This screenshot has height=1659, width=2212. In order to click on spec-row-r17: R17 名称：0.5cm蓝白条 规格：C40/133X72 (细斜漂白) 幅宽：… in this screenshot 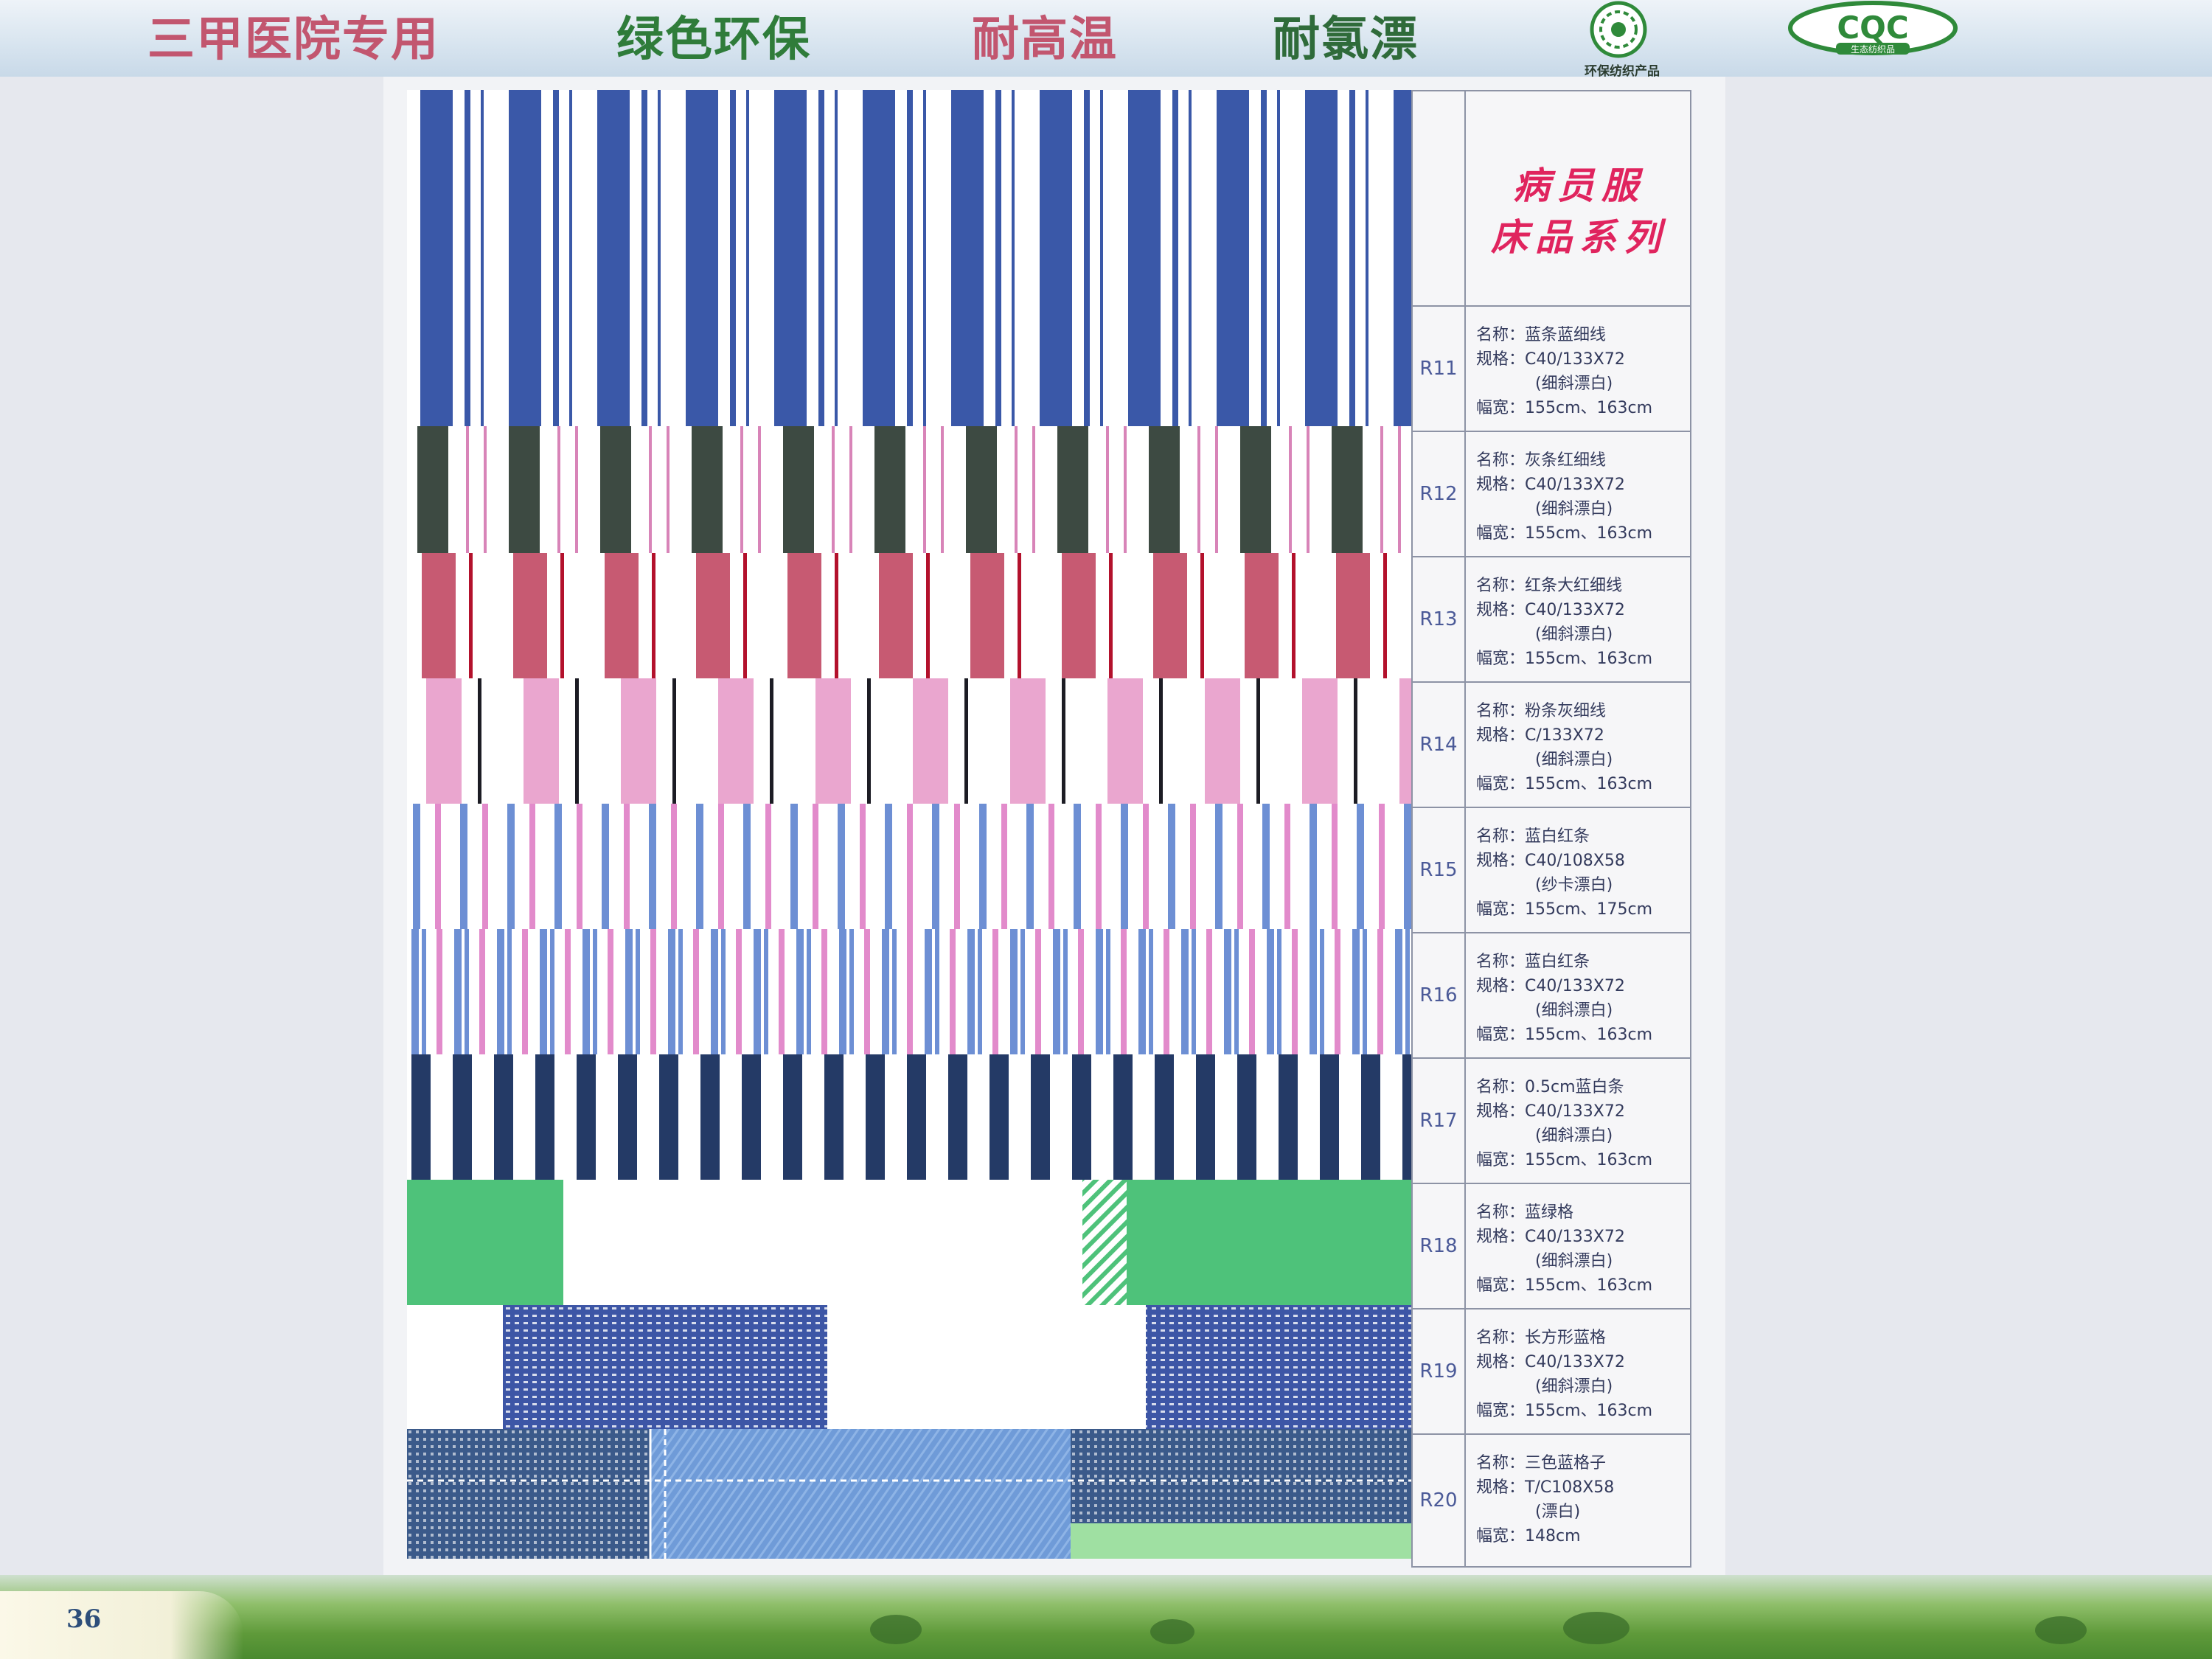, I will do `click(1551, 1120)`.